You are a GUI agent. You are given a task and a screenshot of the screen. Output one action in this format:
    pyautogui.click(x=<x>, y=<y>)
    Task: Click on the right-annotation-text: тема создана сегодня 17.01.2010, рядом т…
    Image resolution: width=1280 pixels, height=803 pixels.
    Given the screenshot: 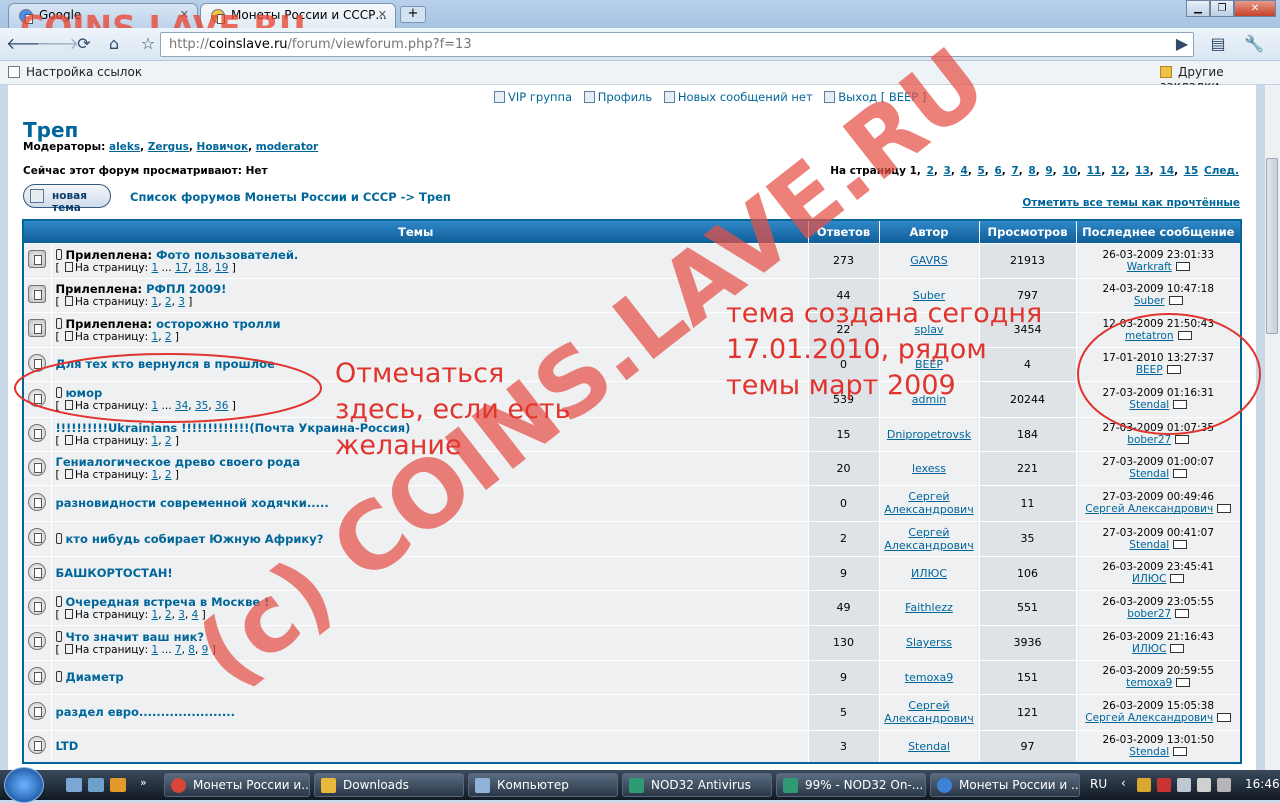 What is the action you would take?
    pyautogui.click(x=884, y=349)
    